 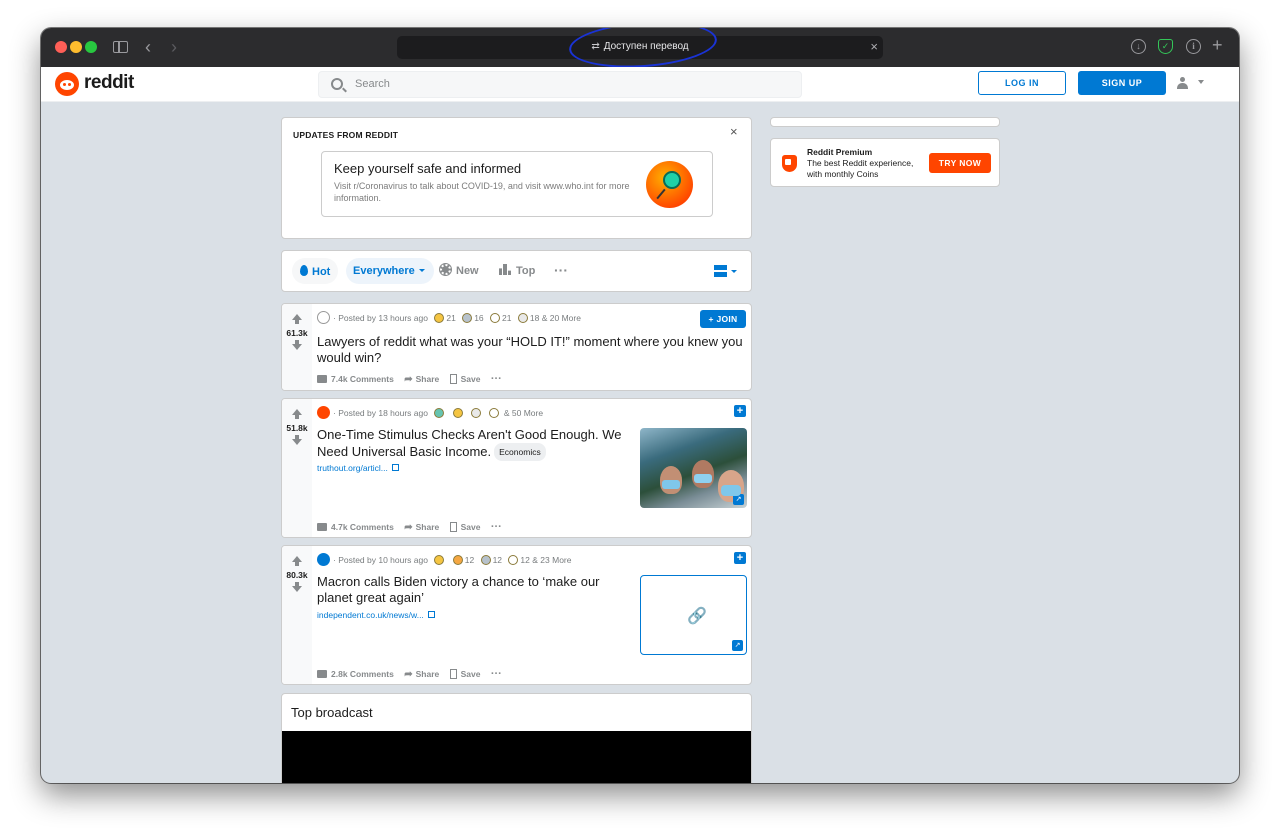 I want to click on location-dropdown: Everywhere, so click(x=390, y=271).